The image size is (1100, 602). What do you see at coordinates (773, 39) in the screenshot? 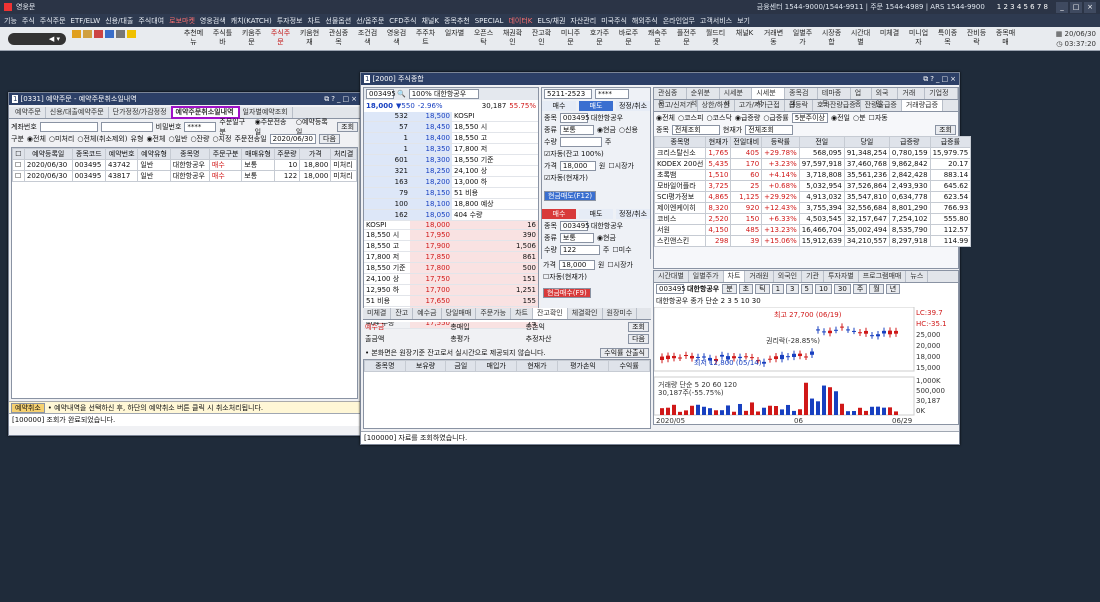
I see `toolbar-button-20: 거래변동` at bounding box center [773, 39].